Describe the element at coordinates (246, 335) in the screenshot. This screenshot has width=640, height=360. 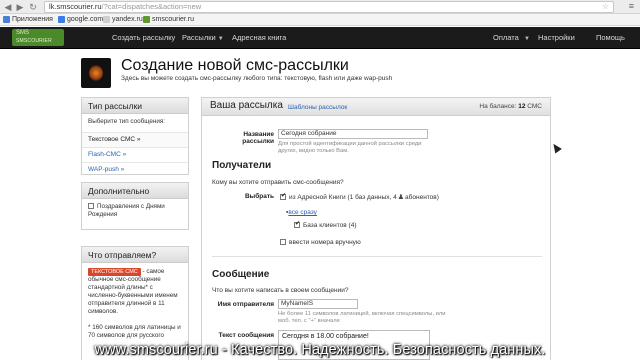
I see `message-text-label: Текст сообщения` at that location.